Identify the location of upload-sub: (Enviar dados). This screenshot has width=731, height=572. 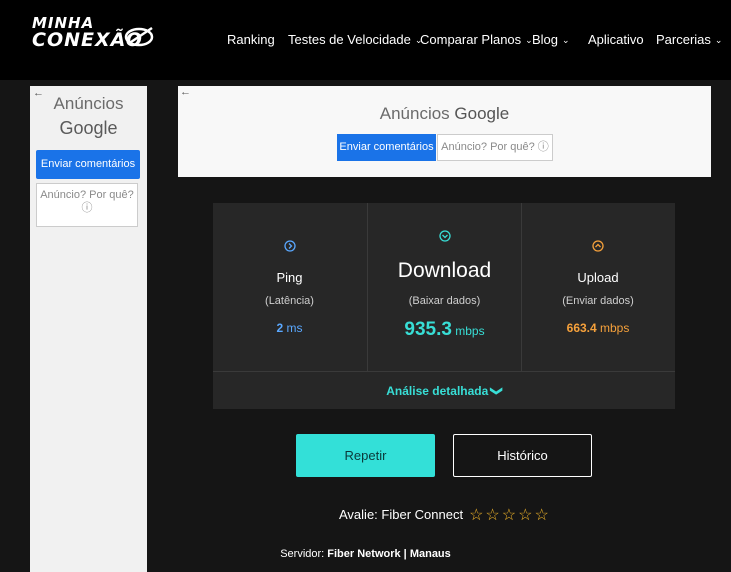
(598, 301).